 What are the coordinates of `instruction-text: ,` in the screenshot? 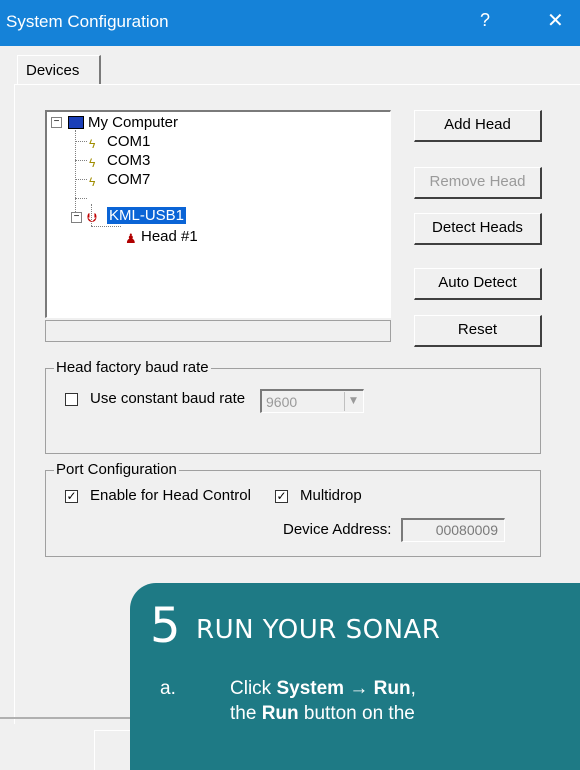 It's located at (413, 688).